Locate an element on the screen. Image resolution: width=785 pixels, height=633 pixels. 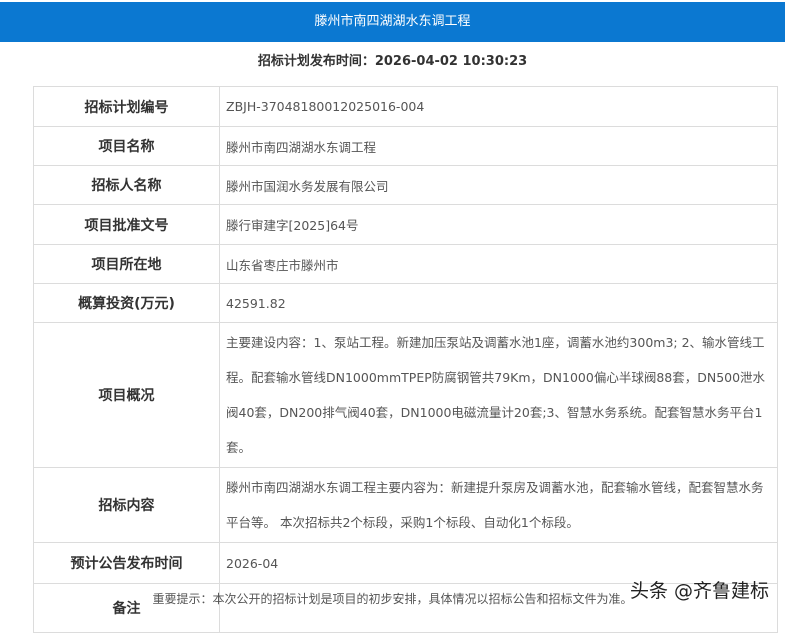
table-row: 项目所在地 山东省枣庄市滕州市 is located at coordinates (405, 264).